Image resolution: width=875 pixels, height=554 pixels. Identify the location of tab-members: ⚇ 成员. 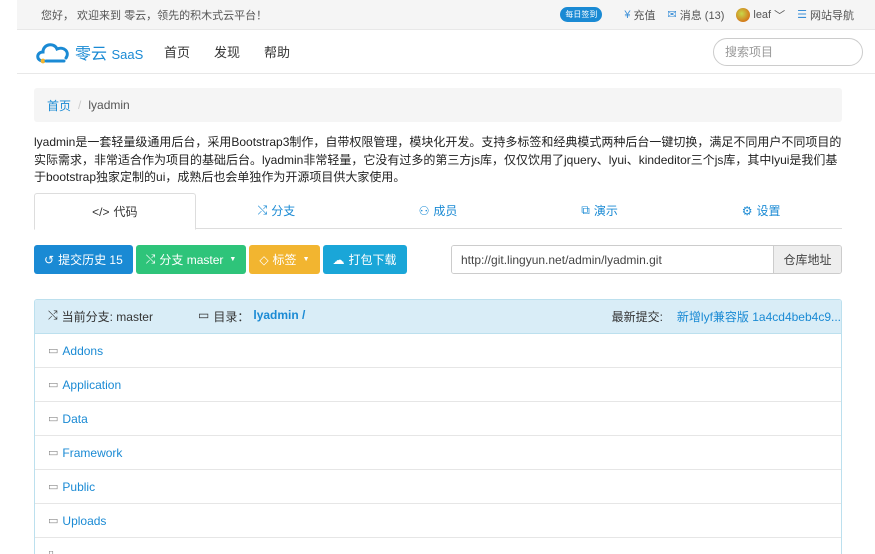
(438, 210).